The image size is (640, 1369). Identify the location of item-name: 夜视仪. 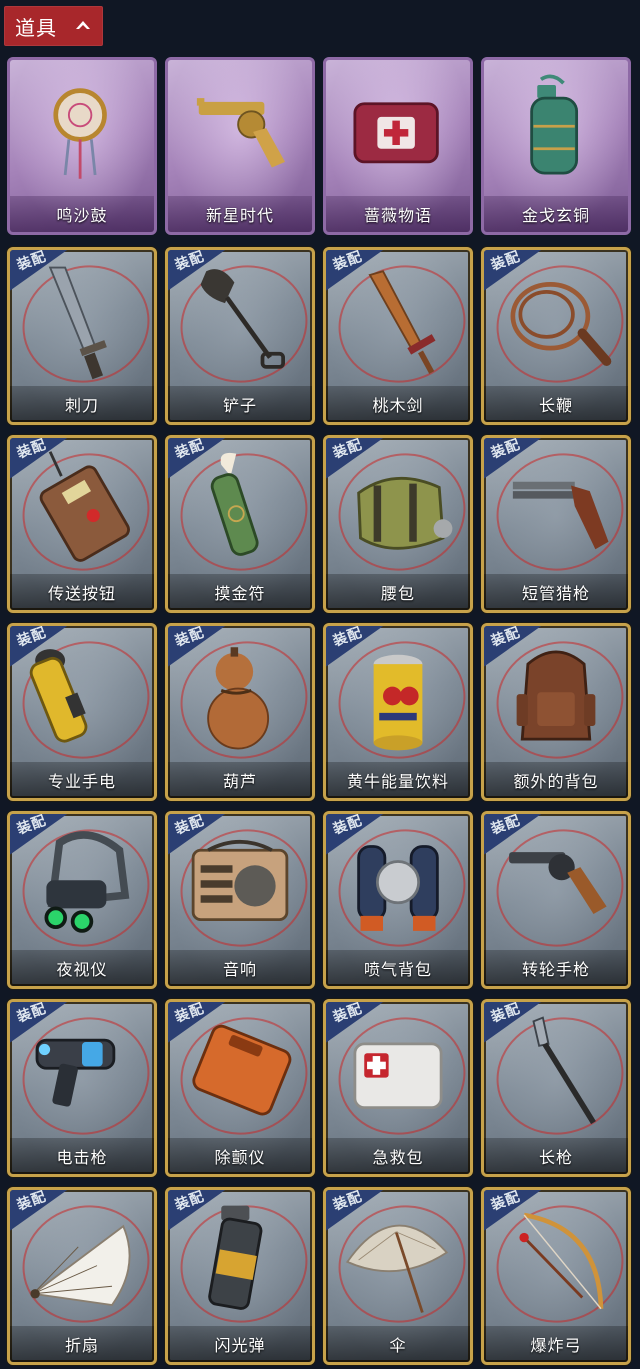
(82, 969).